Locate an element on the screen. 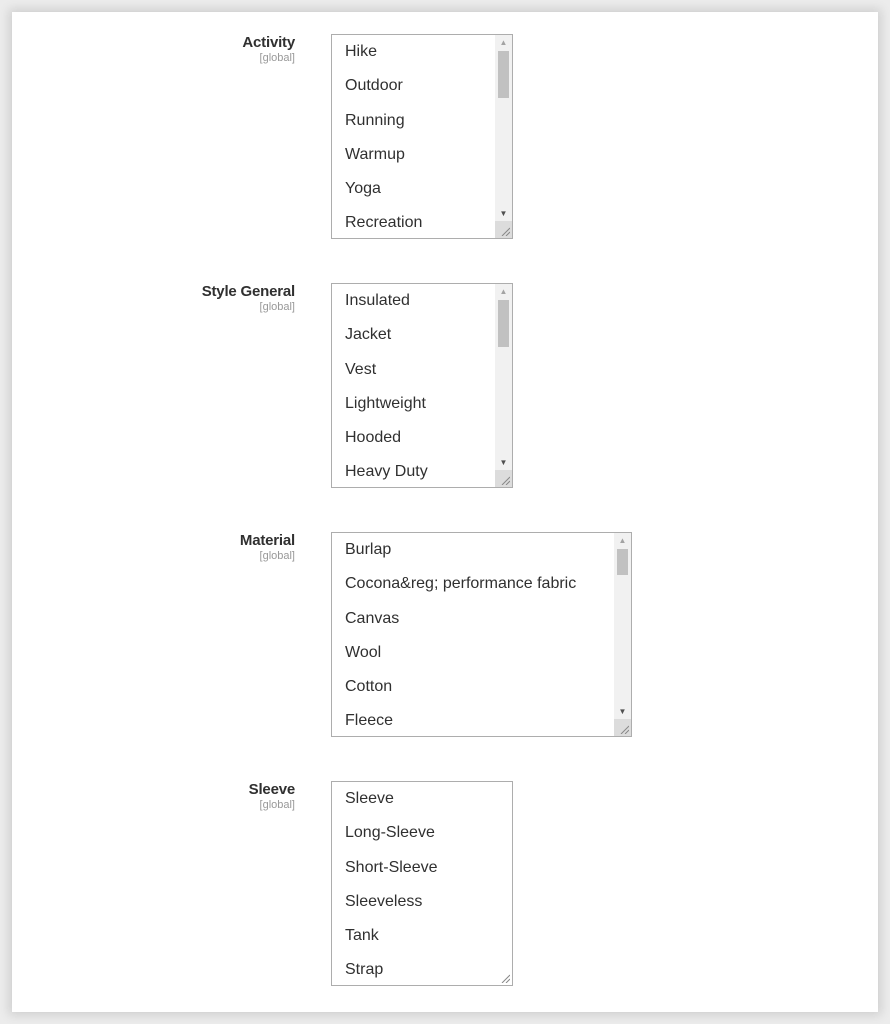 This screenshot has width=890, height=1024. option: Vest is located at coordinates (413, 370).